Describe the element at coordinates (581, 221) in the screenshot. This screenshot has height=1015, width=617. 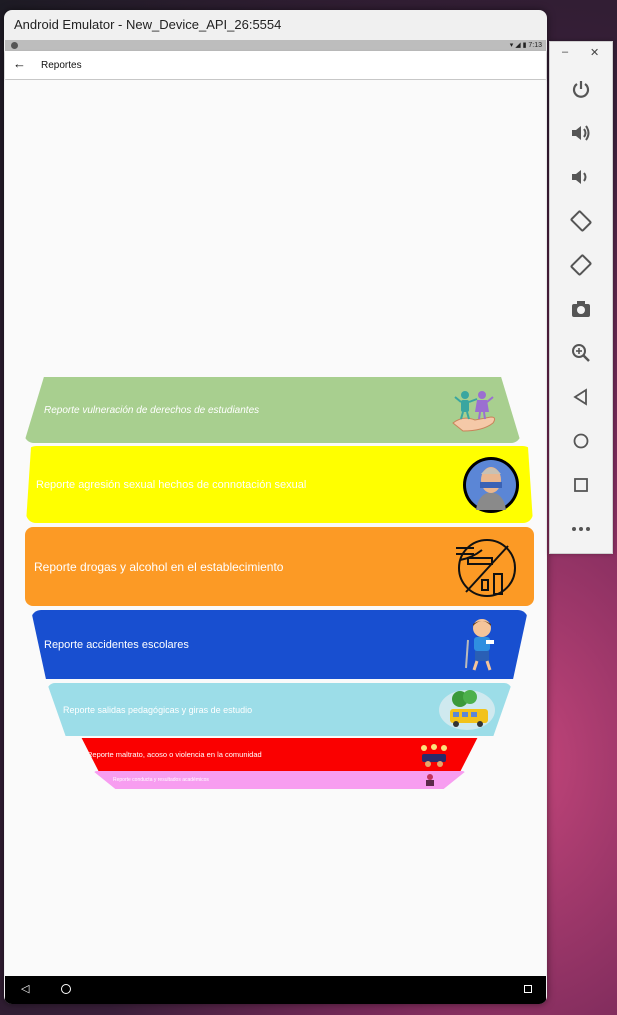
I see `rotate-left-icon` at that location.